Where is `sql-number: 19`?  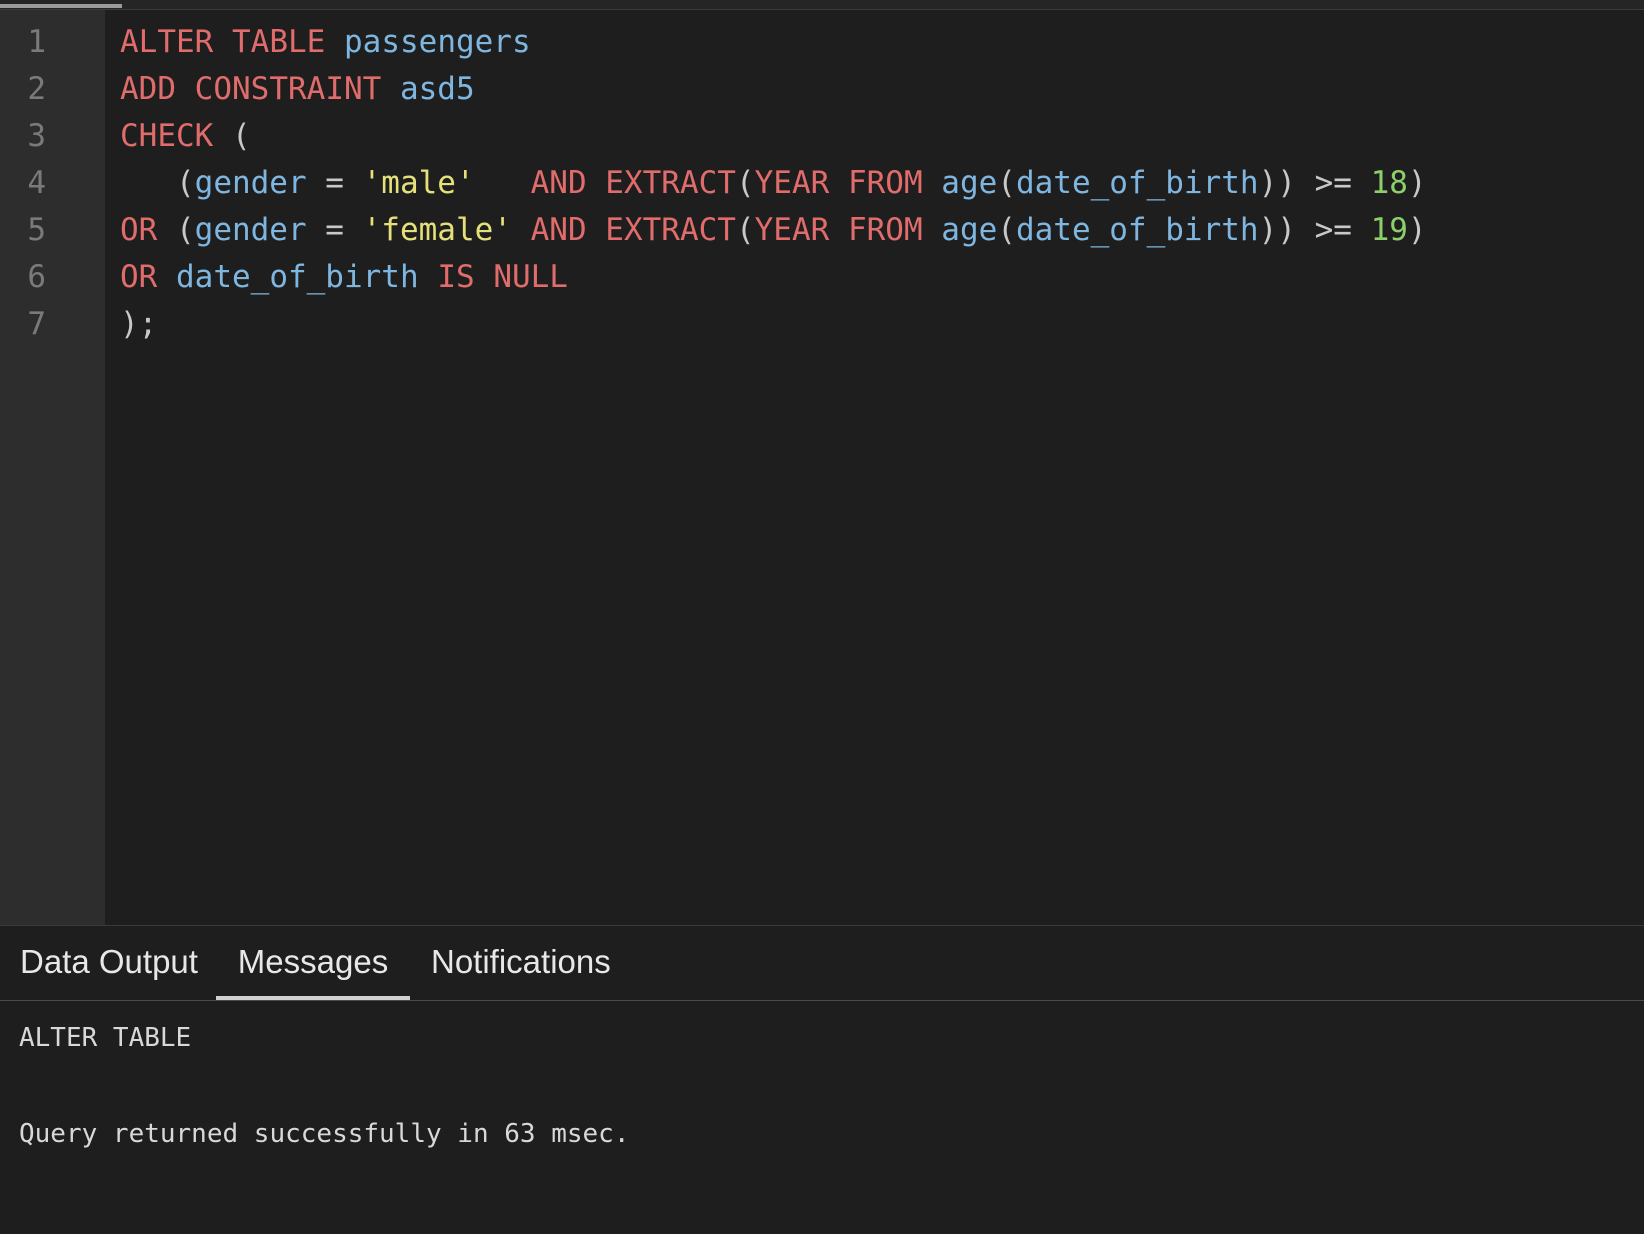
sql-number: 19 is located at coordinates (1389, 230).